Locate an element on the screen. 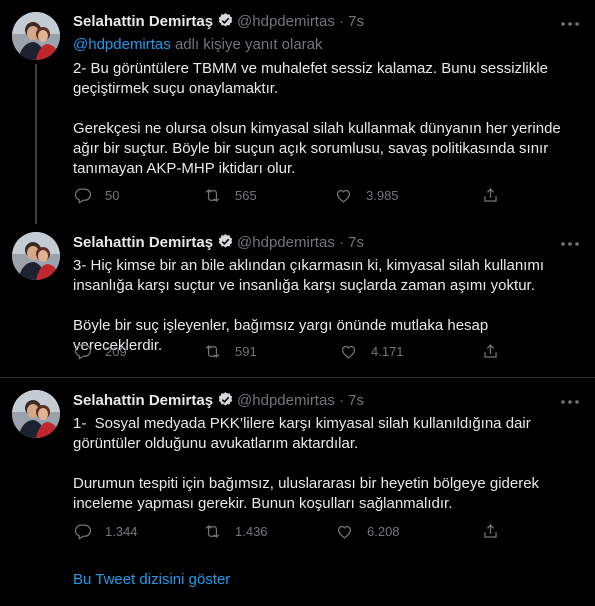 This screenshot has height=606, width=595. retweet-button: 591 is located at coordinates (230, 351).